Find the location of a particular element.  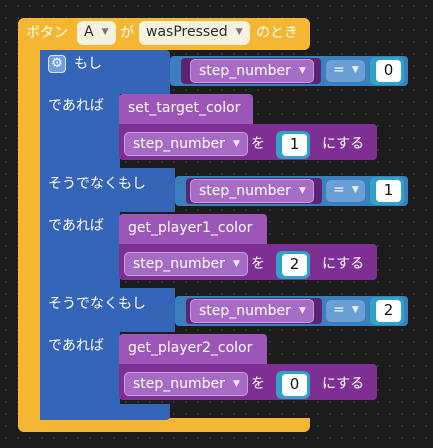

state-dropdown: wasPressed ▼ is located at coordinates (194, 33).